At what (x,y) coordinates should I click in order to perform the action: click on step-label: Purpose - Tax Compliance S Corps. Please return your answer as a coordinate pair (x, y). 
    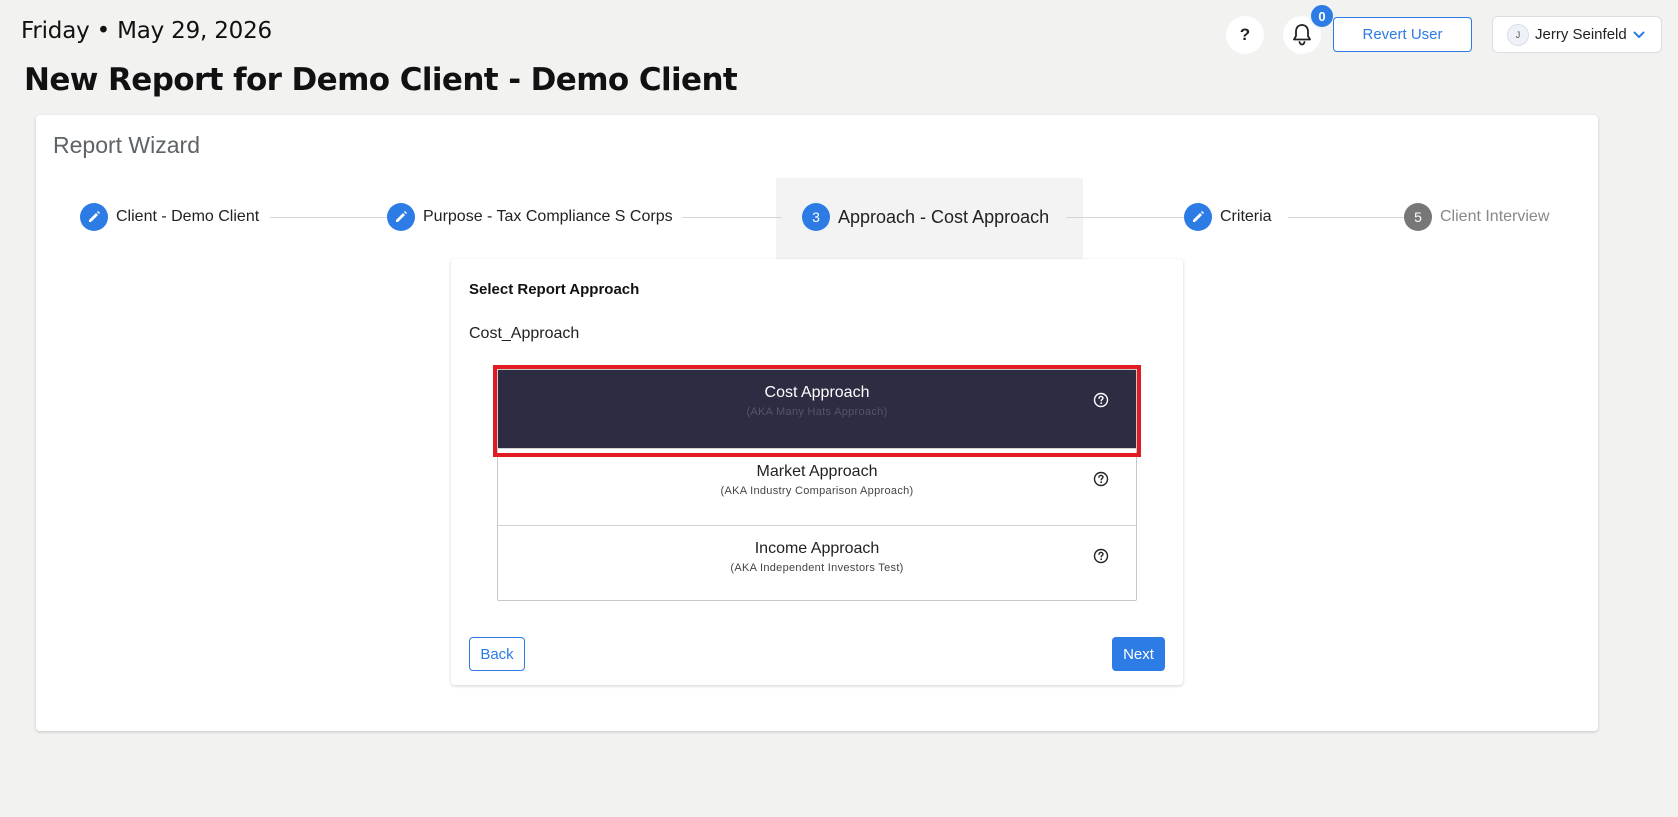
    Looking at the image, I should click on (548, 216).